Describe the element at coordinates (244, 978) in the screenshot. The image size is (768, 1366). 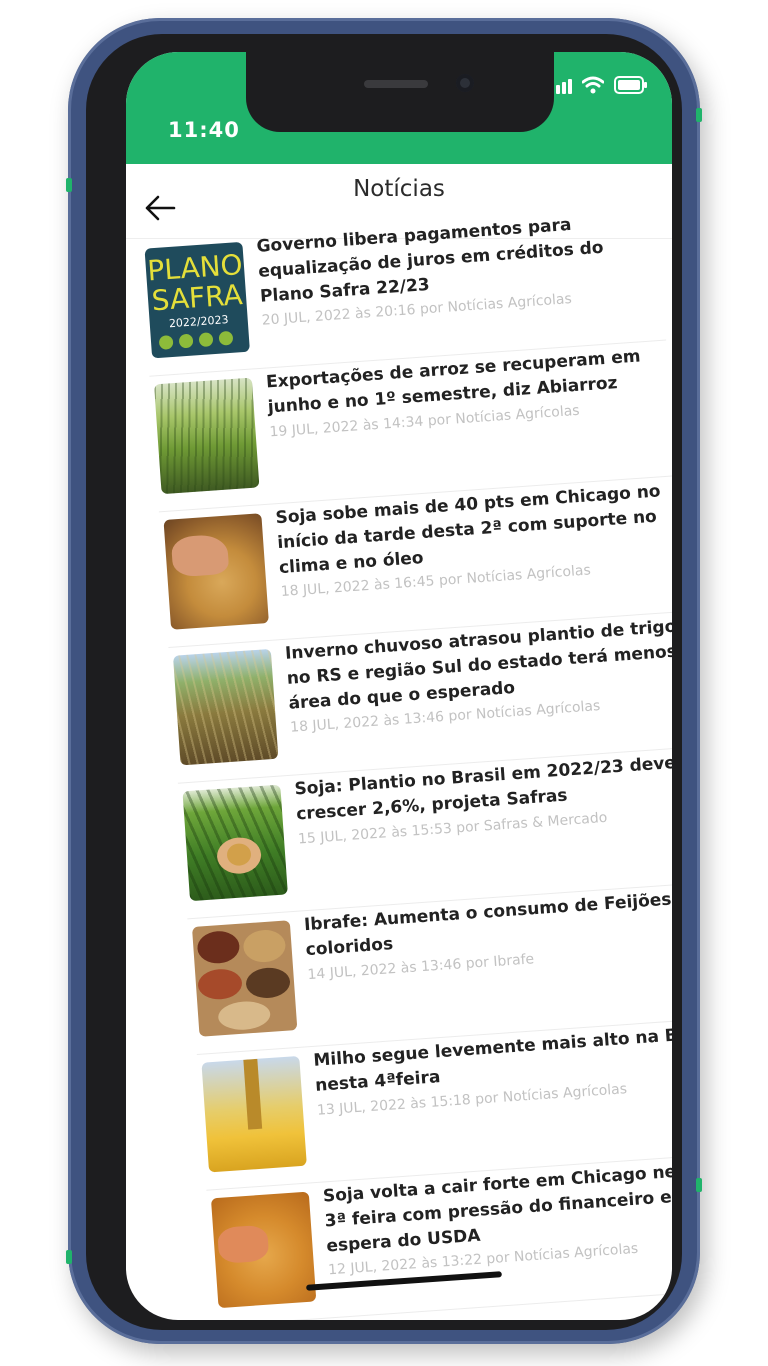
I see `news-thumbnail-beans-sacks` at that location.